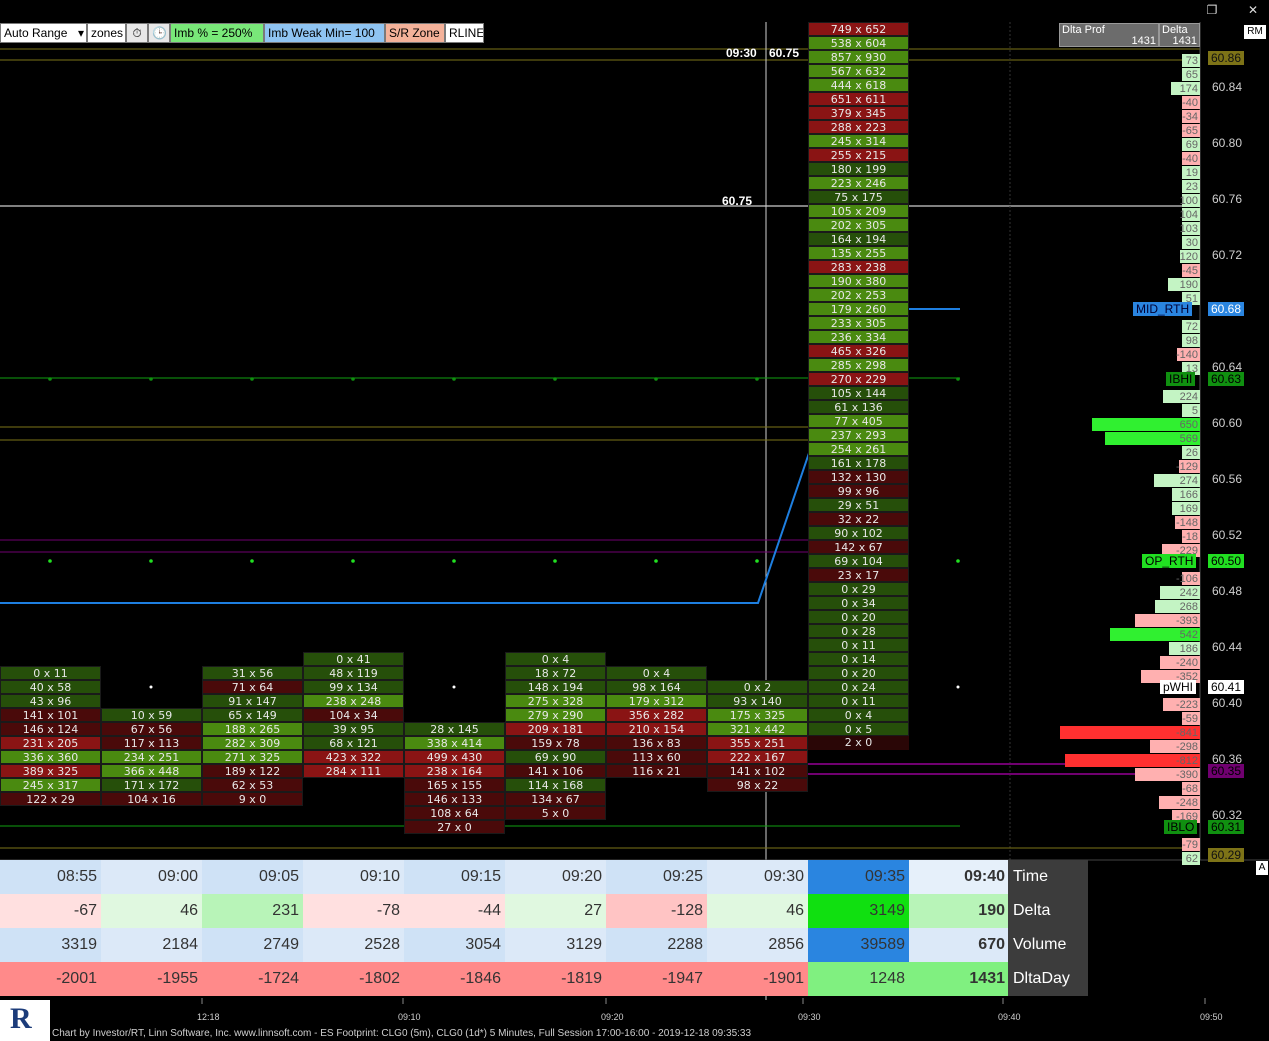 The height and width of the screenshot is (1041, 1269). I want to click on delta-profile-value: 268, so click(1188, 607).